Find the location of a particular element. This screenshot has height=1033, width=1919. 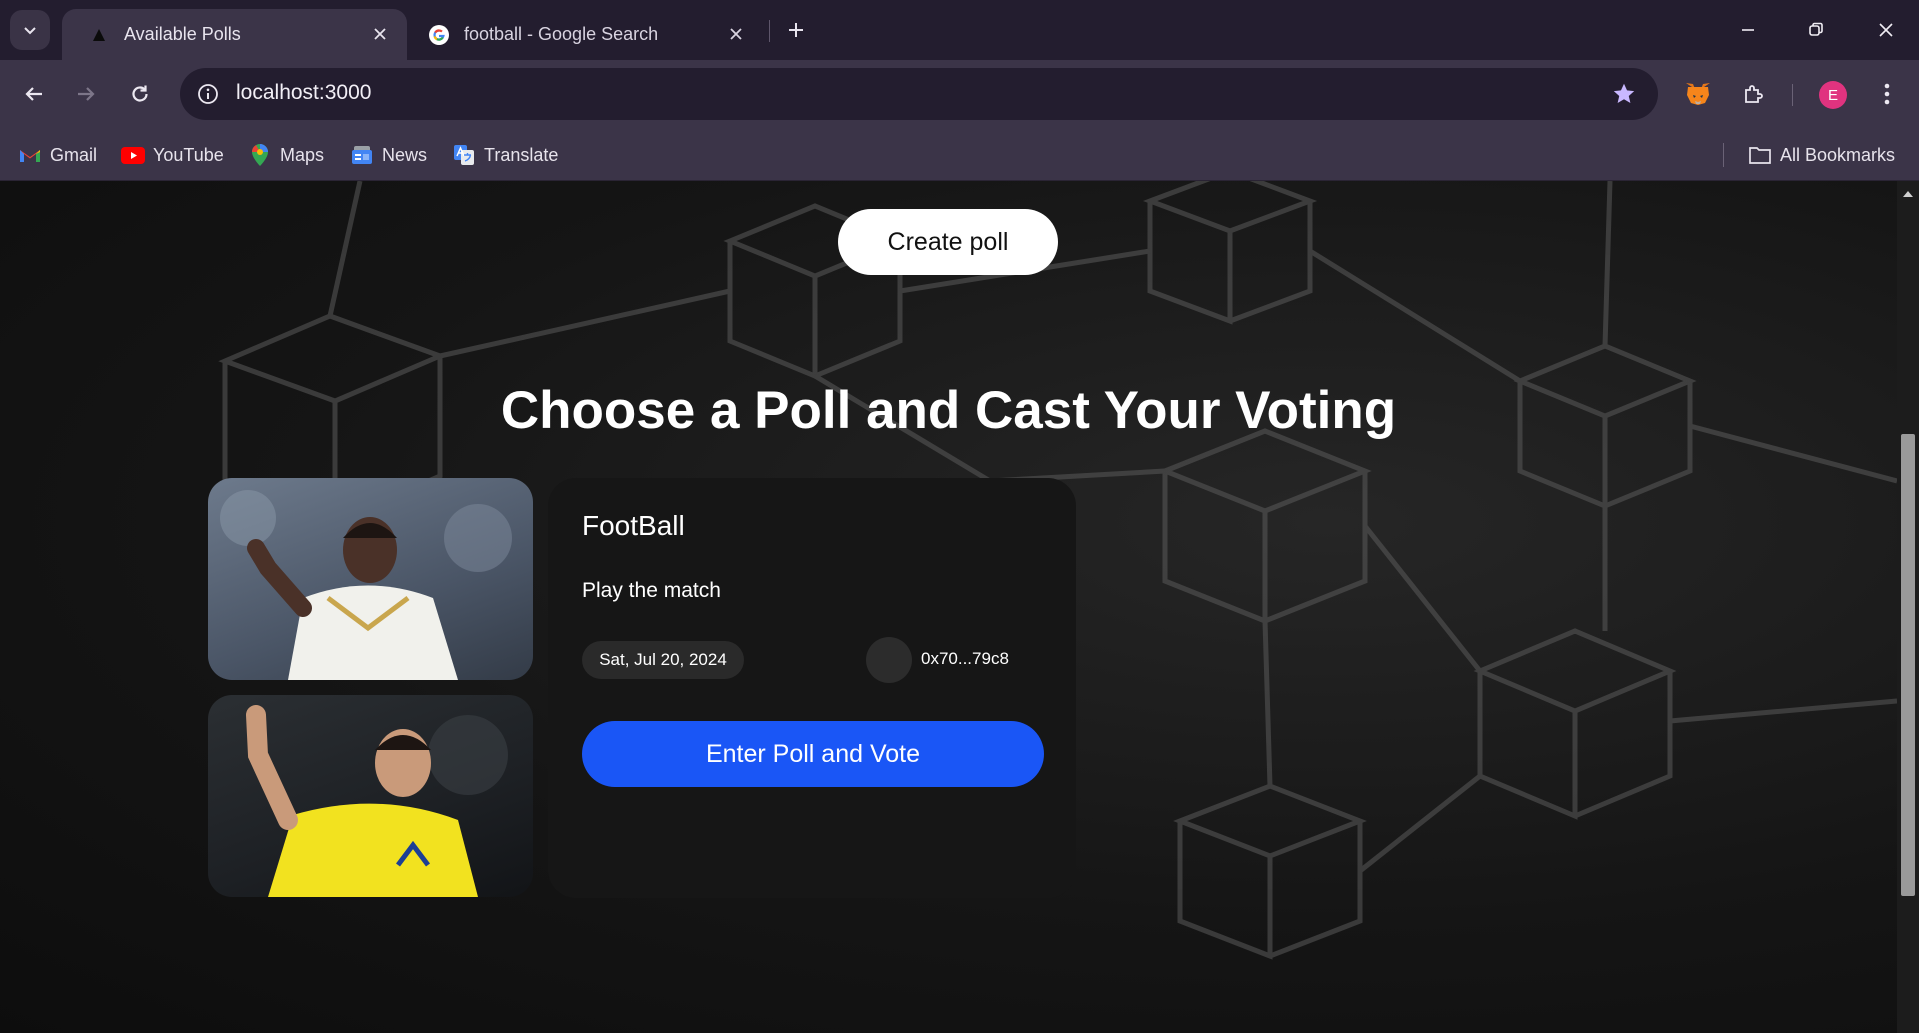

gmail-icon is located at coordinates (30, 155).